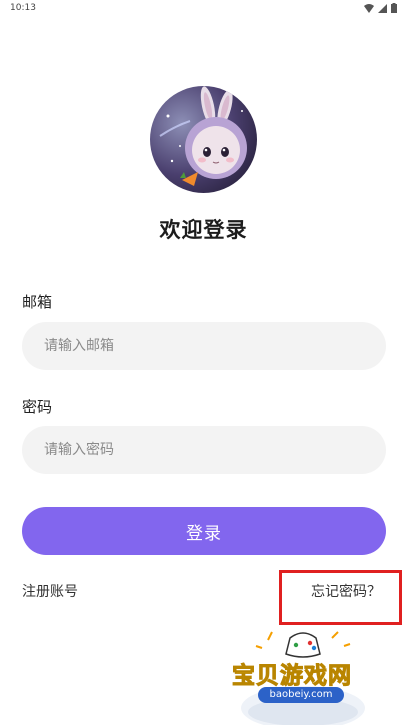 The image size is (407, 725). Describe the element at coordinates (37, 407) in the screenshot. I see `password-label: 密码` at that location.